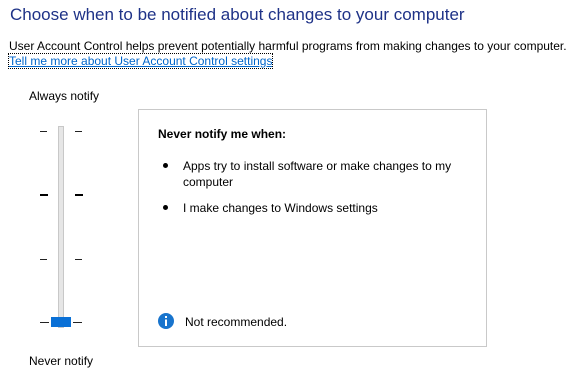  Describe the element at coordinates (61, 361) in the screenshot. I see `slider-bottom-label: Never notify` at that location.